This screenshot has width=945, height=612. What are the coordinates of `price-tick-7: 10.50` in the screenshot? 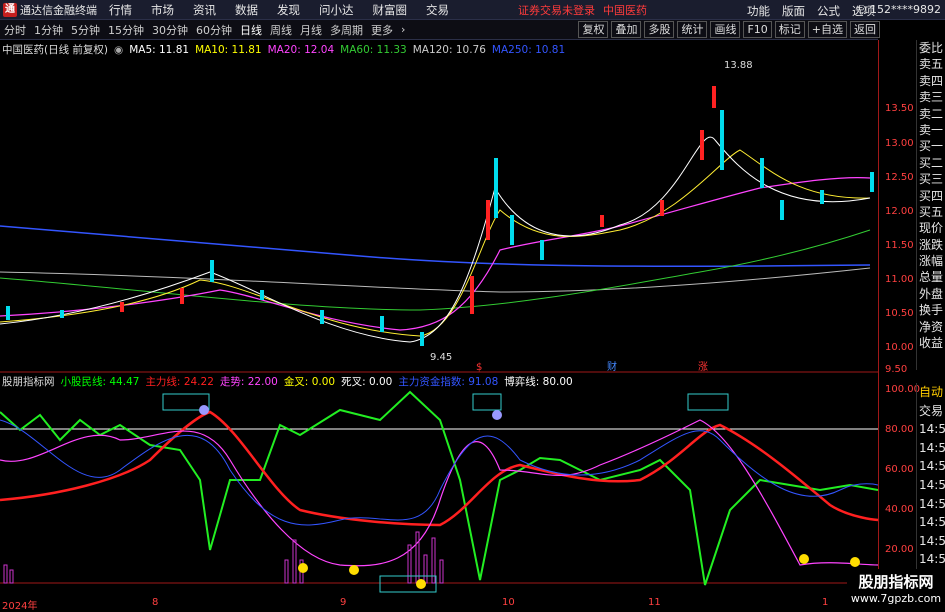 It's located at (899, 313).